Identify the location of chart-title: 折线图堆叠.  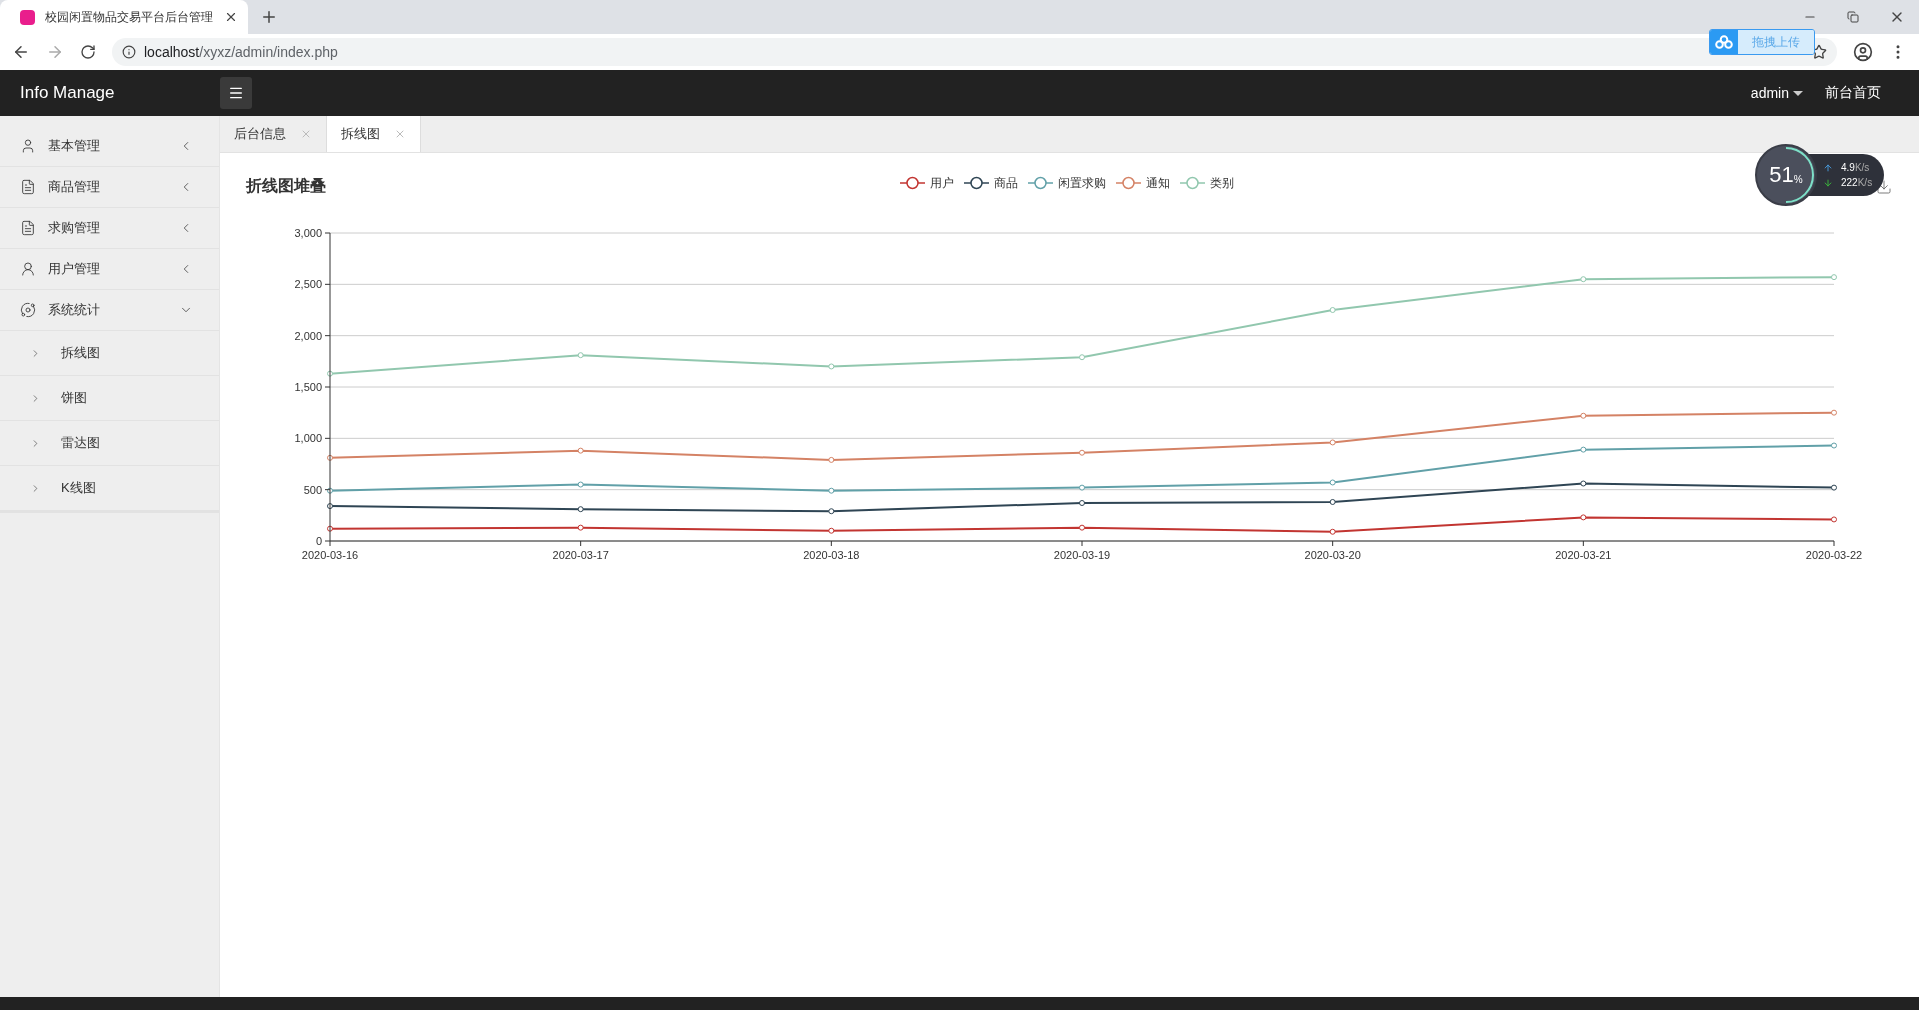
(286, 185).